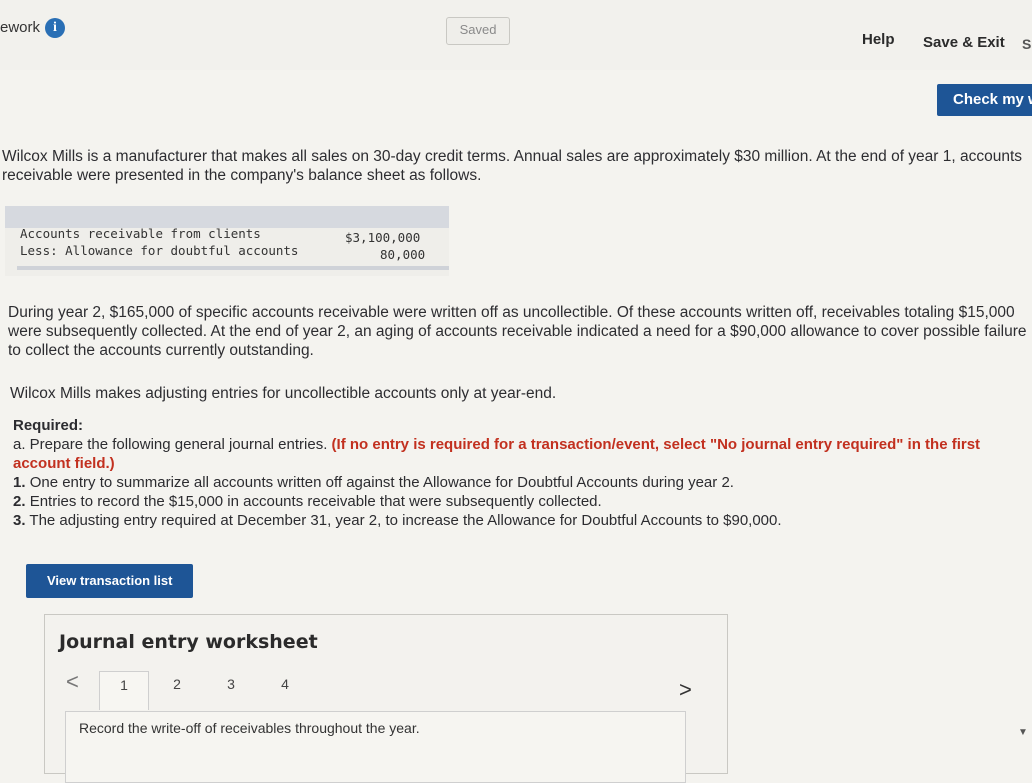 The image size is (1032, 783). I want to click on view-transaction-list-button: View transaction list, so click(109, 581).